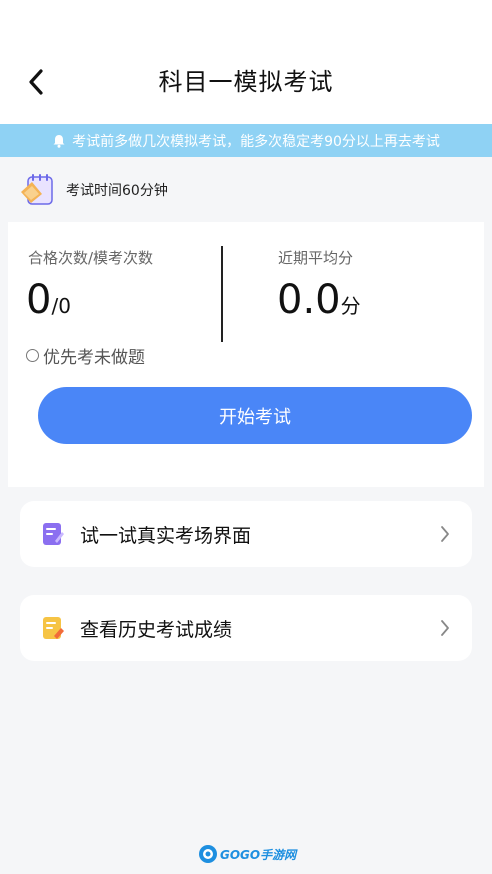 This screenshot has height=874, width=492. What do you see at coordinates (61, 306) in the screenshot?
I see `pass-total-number: /0` at bounding box center [61, 306].